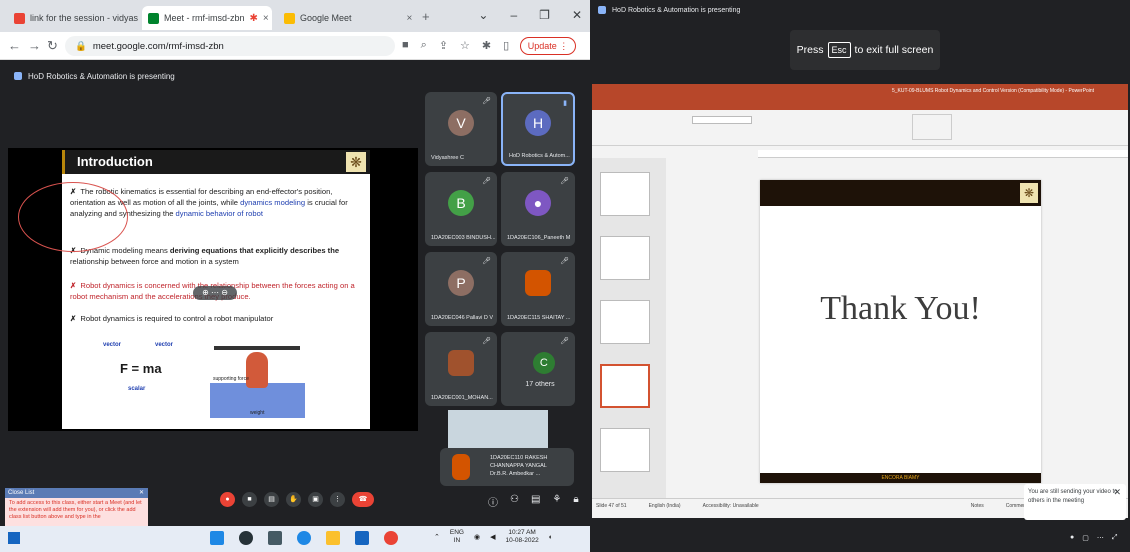 This screenshot has height=552, width=1130. I want to click on meet-controls: ● ■ ▤ ✋ ▣ ⋮ ☎, so click(297, 499).